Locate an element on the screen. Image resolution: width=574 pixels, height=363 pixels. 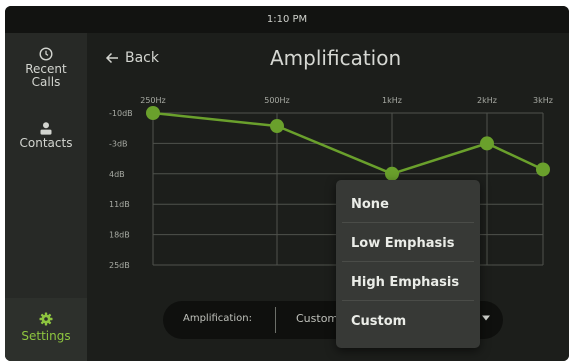
sidebar-item-settings: Settings is located at coordinates (46, 329).